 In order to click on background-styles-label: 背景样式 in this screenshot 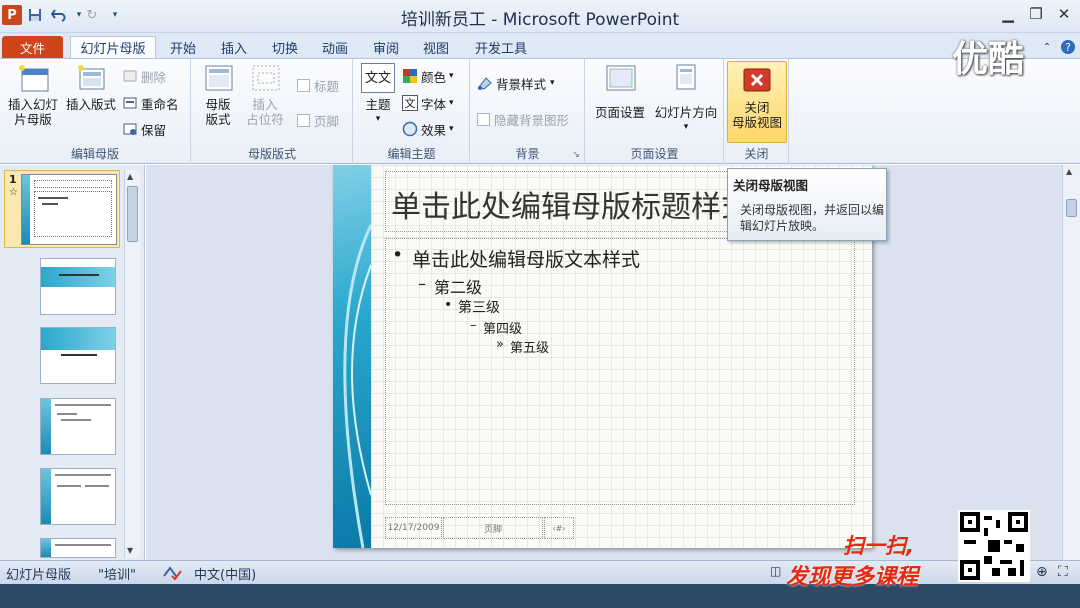, I will do `click(521, 84)`.